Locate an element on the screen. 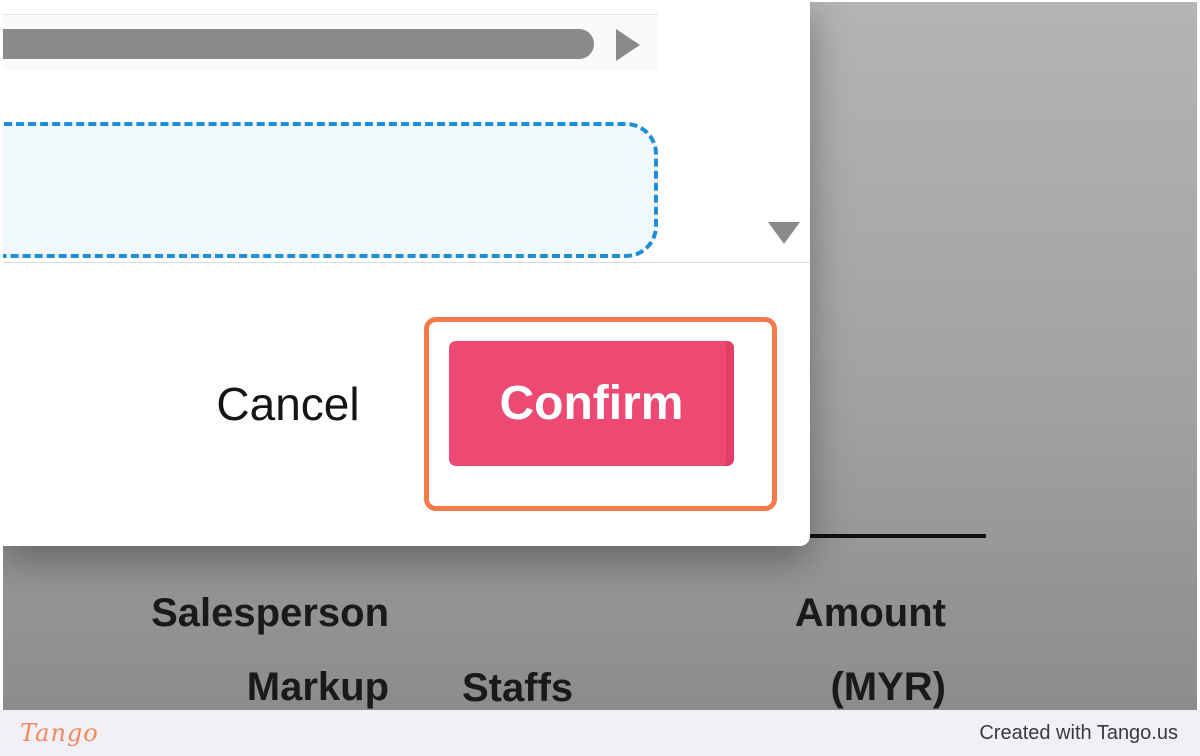 The width and height of the screenshot is (1200, 756). tango-footer: Tango Created with Tango.us is located at coordinates (600, 733).